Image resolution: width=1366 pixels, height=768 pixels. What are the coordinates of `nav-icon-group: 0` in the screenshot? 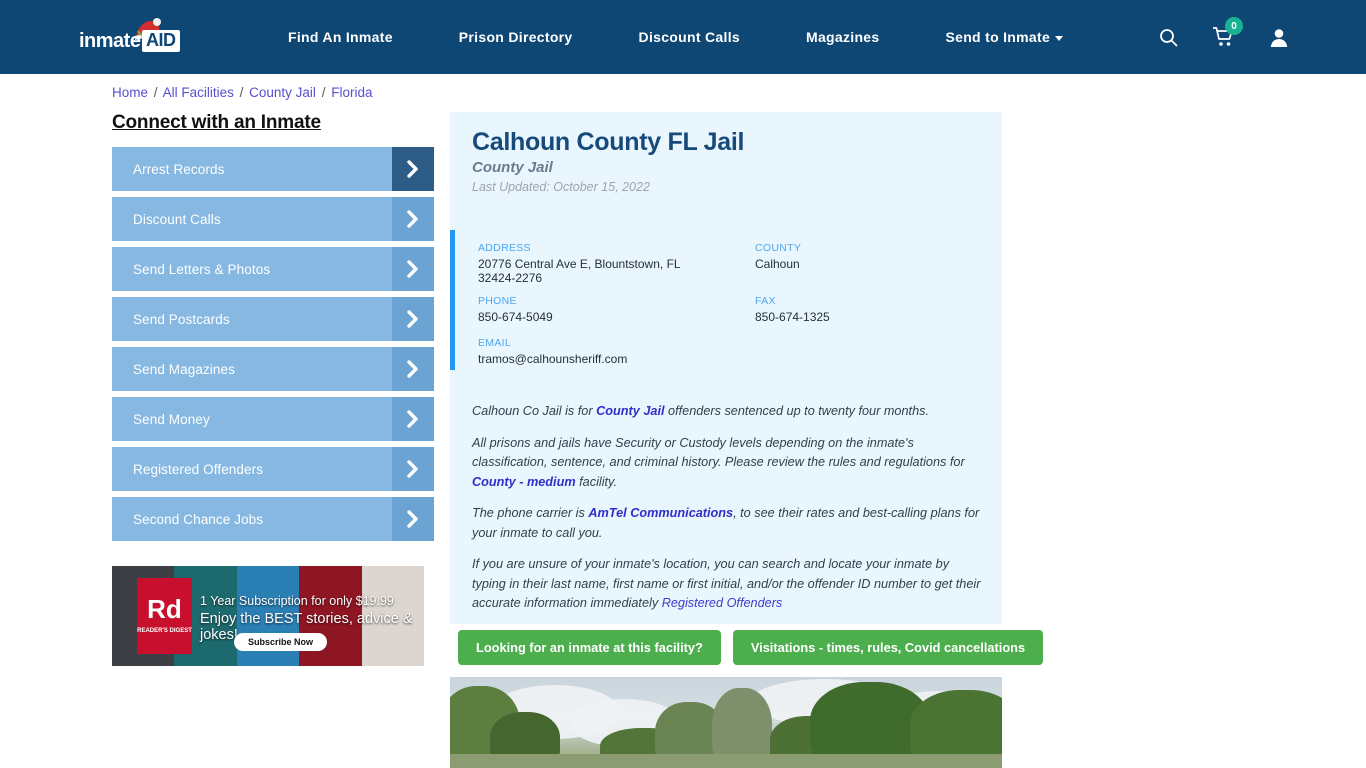 It's located at (1223, 37).